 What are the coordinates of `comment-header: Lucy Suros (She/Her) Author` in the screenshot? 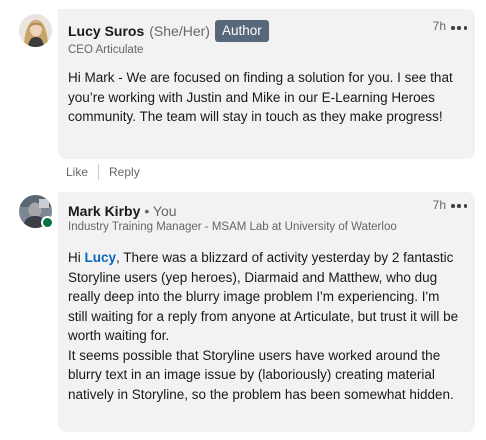 It's located at (168, 31).